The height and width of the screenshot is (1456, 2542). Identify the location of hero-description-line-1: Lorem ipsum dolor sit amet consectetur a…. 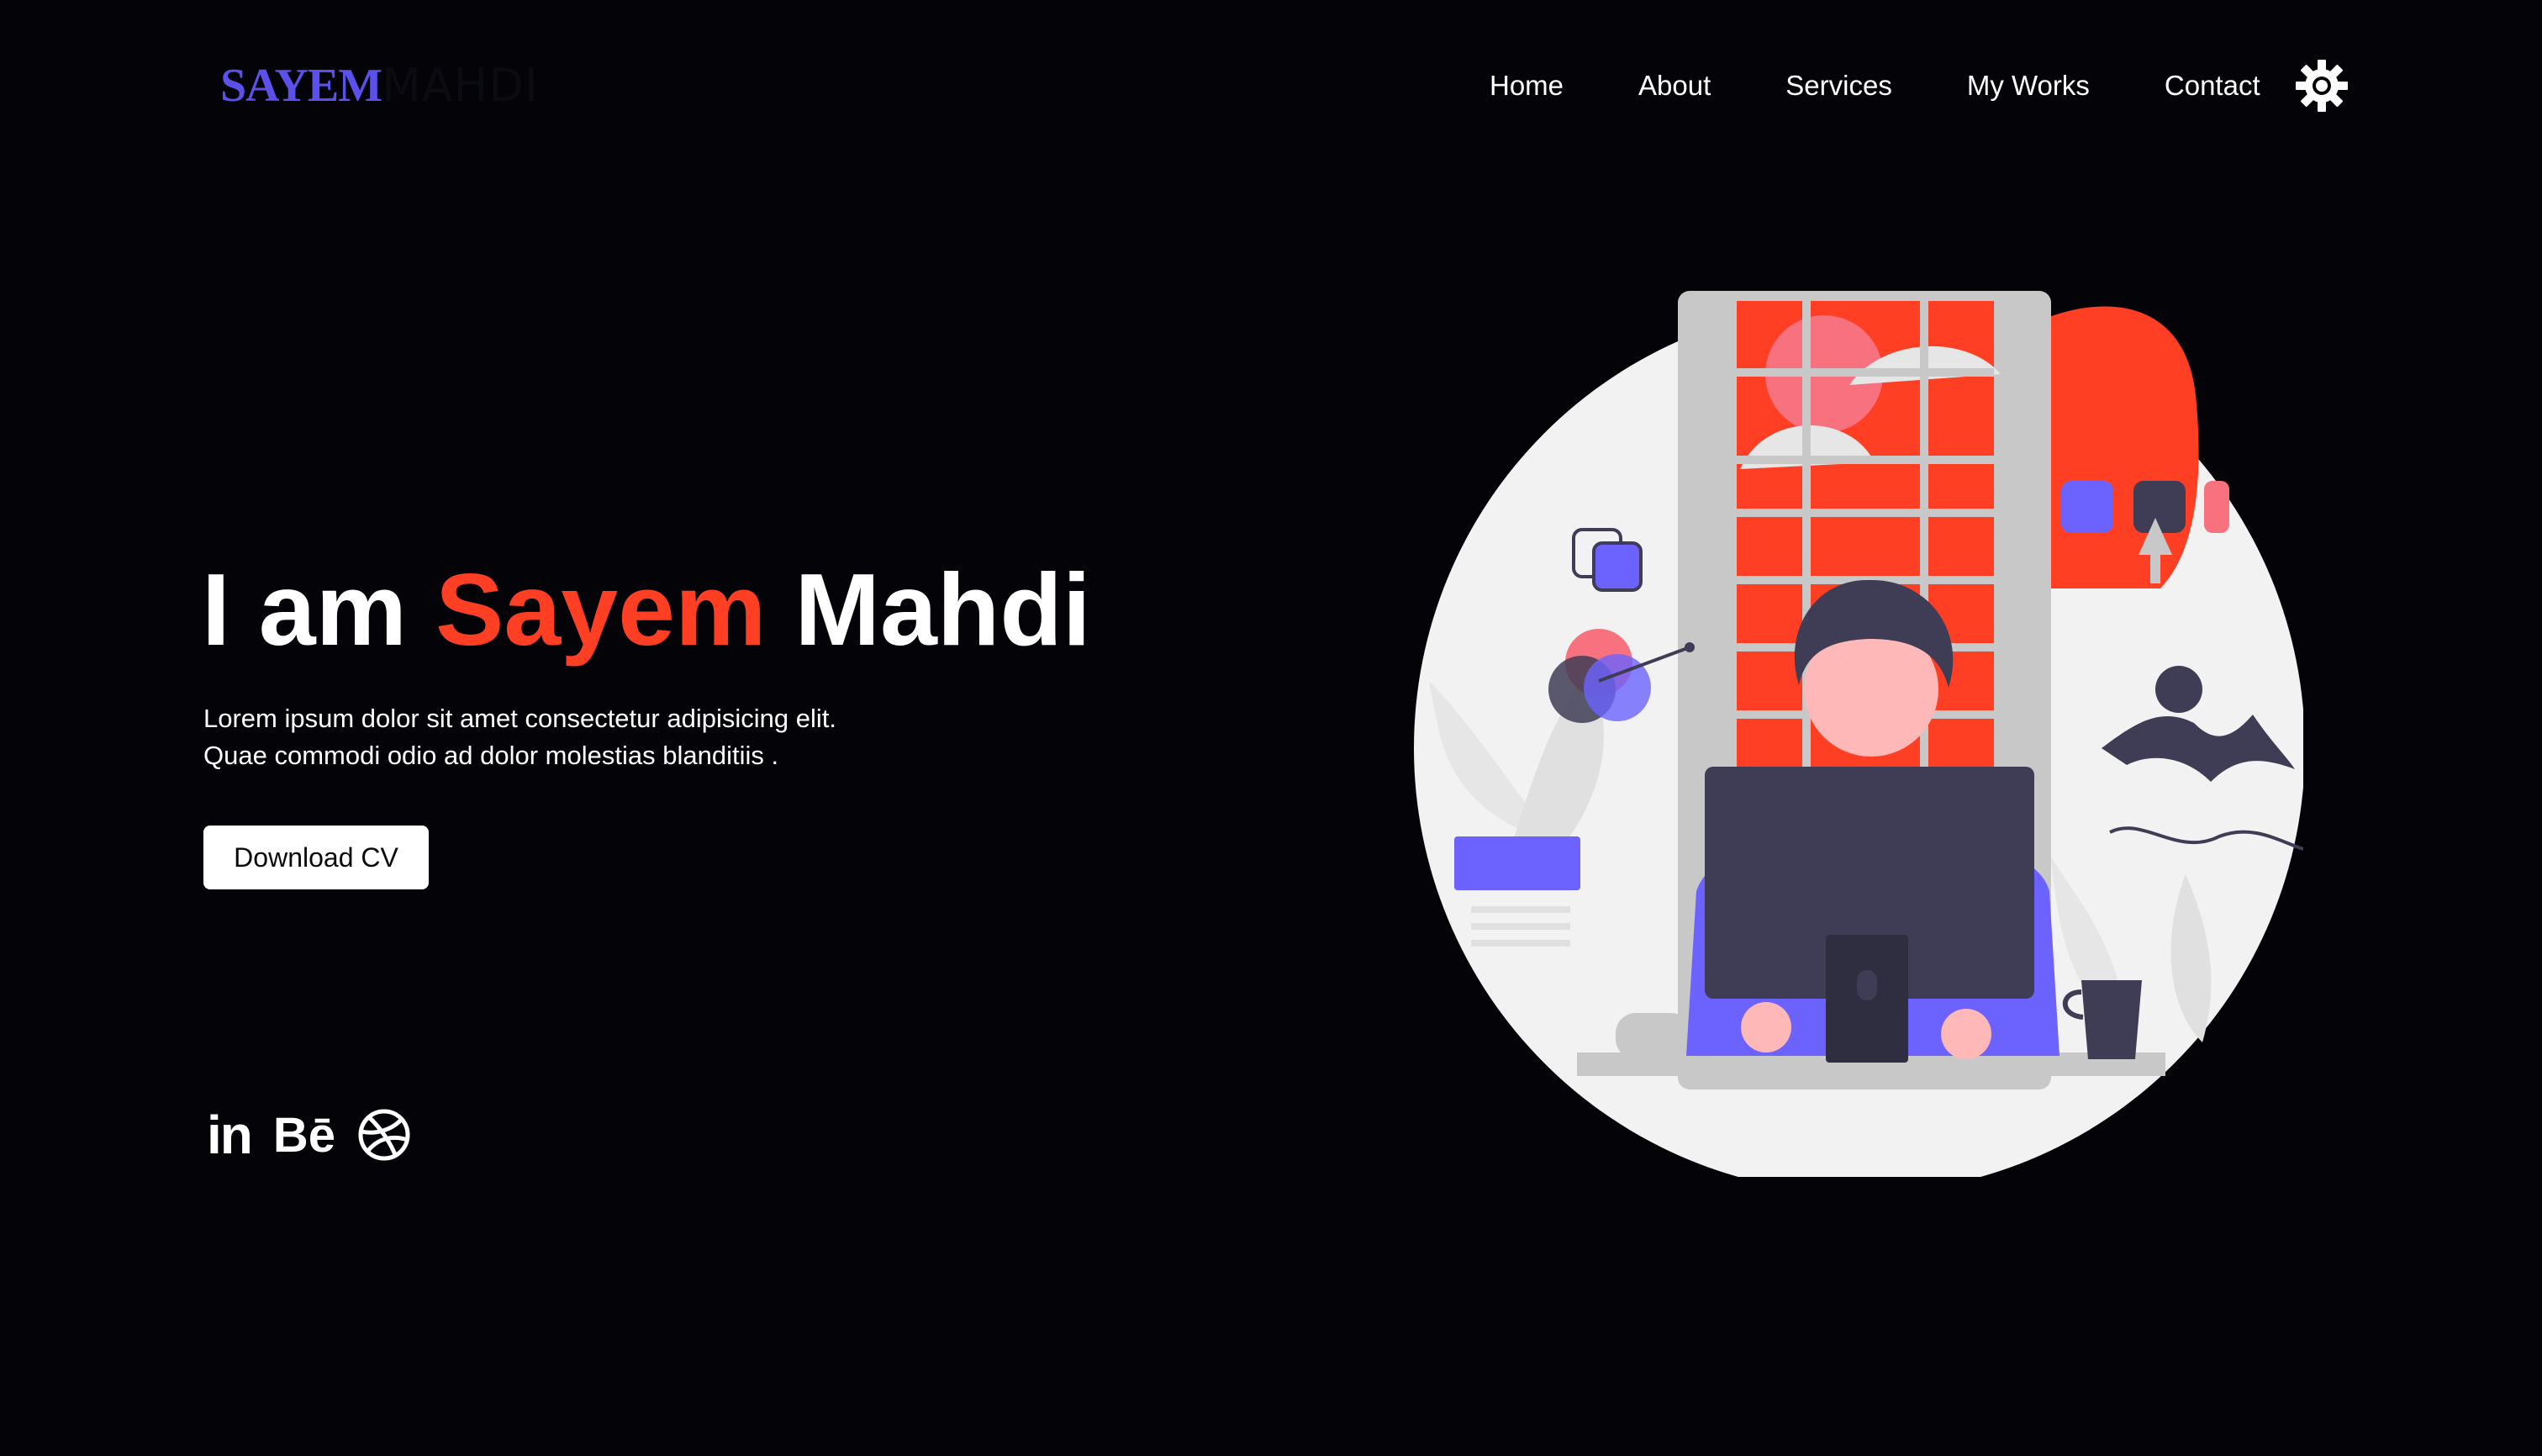
(519, 718).